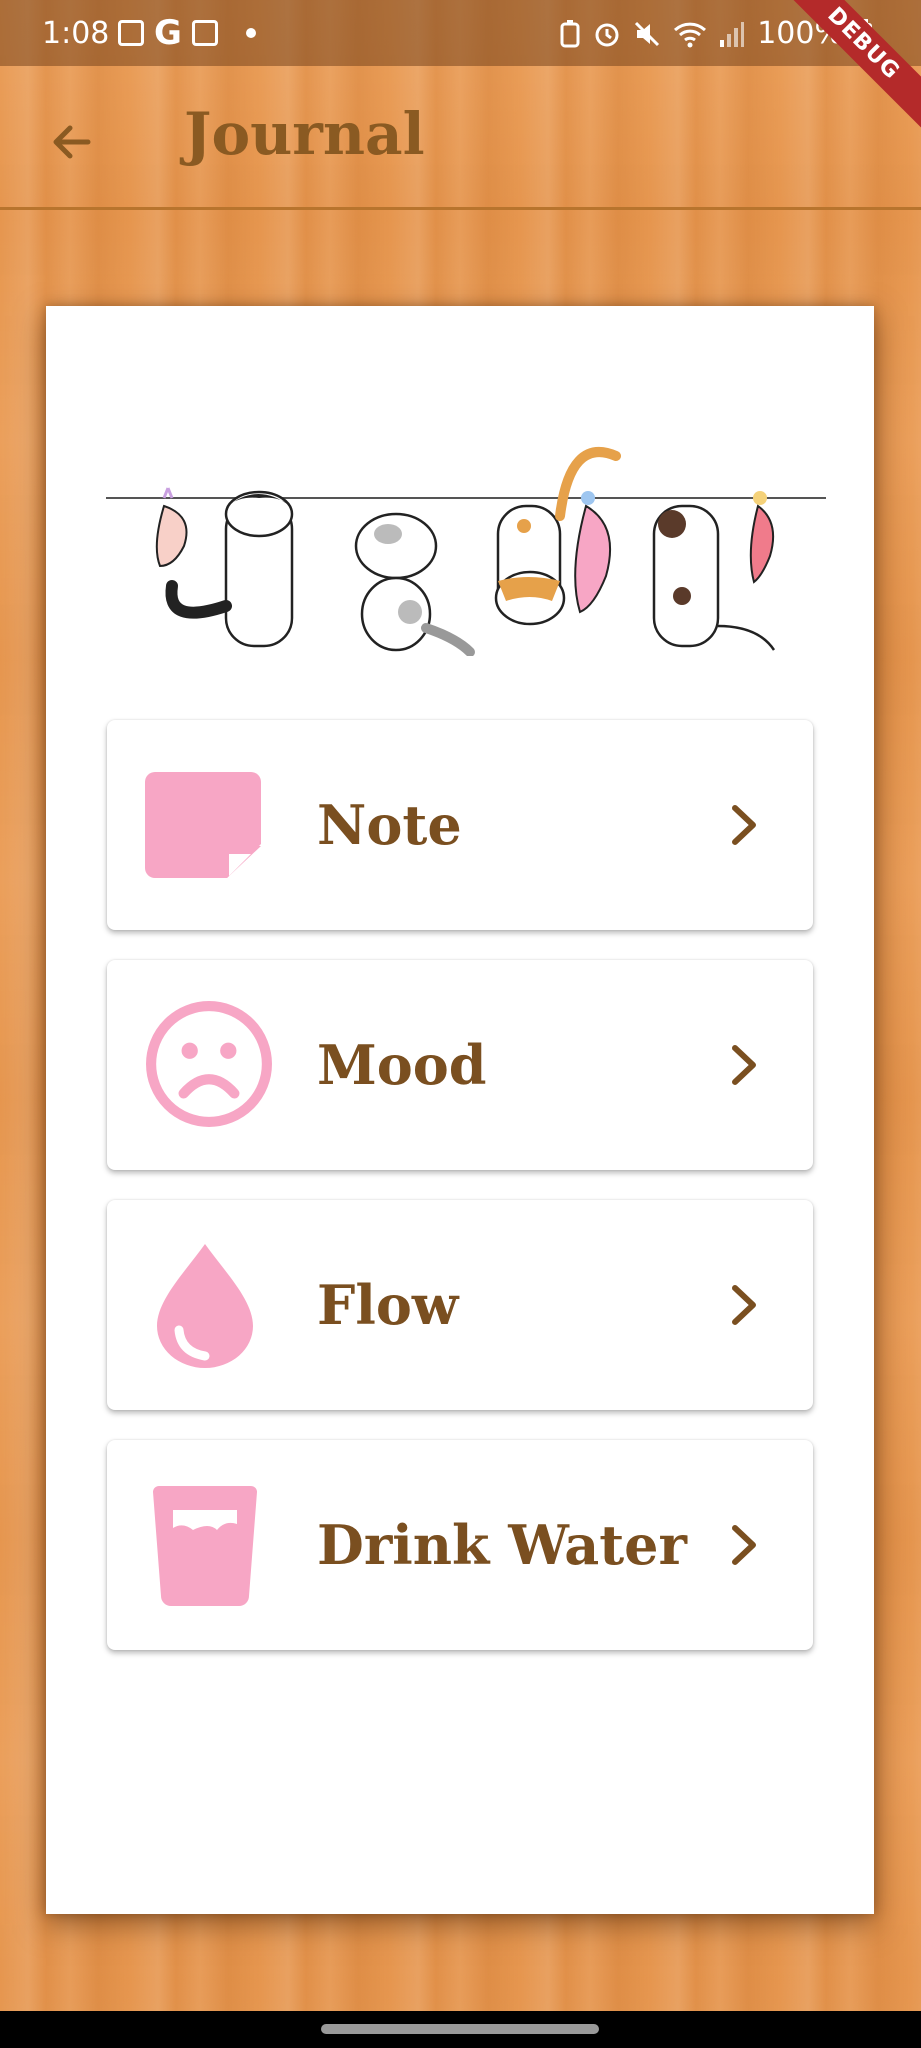  Describe the element at coordinates (460, 71) in the screenshot. I see `status-bar: 1:08 G 100% DEBUG` at that location.